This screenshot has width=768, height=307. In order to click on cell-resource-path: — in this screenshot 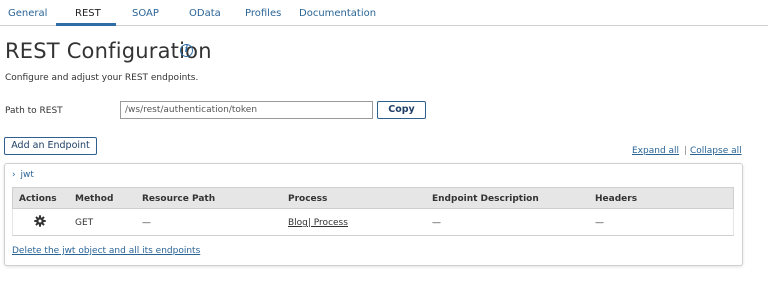, I will do `click(146, 223)`.